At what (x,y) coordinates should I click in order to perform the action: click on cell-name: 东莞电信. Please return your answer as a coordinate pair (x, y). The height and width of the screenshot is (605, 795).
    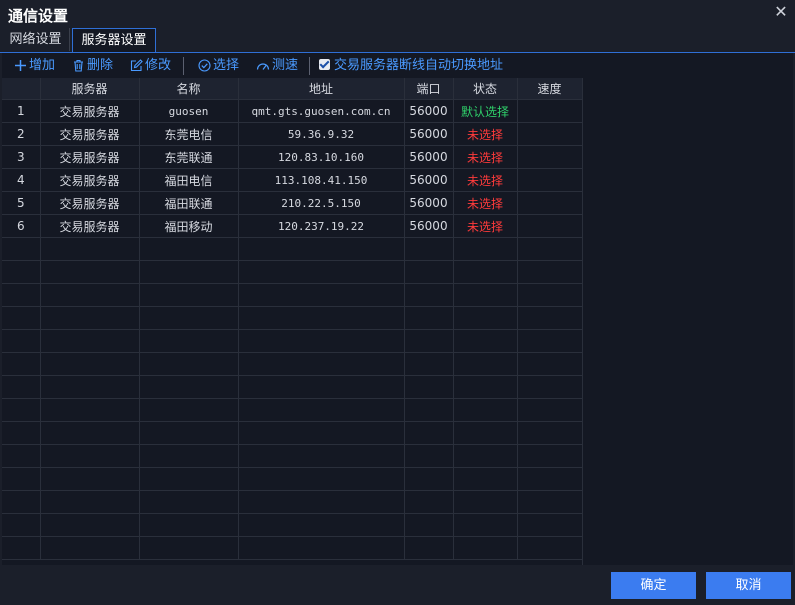
    Looking at the image, I should click on (189, 134).